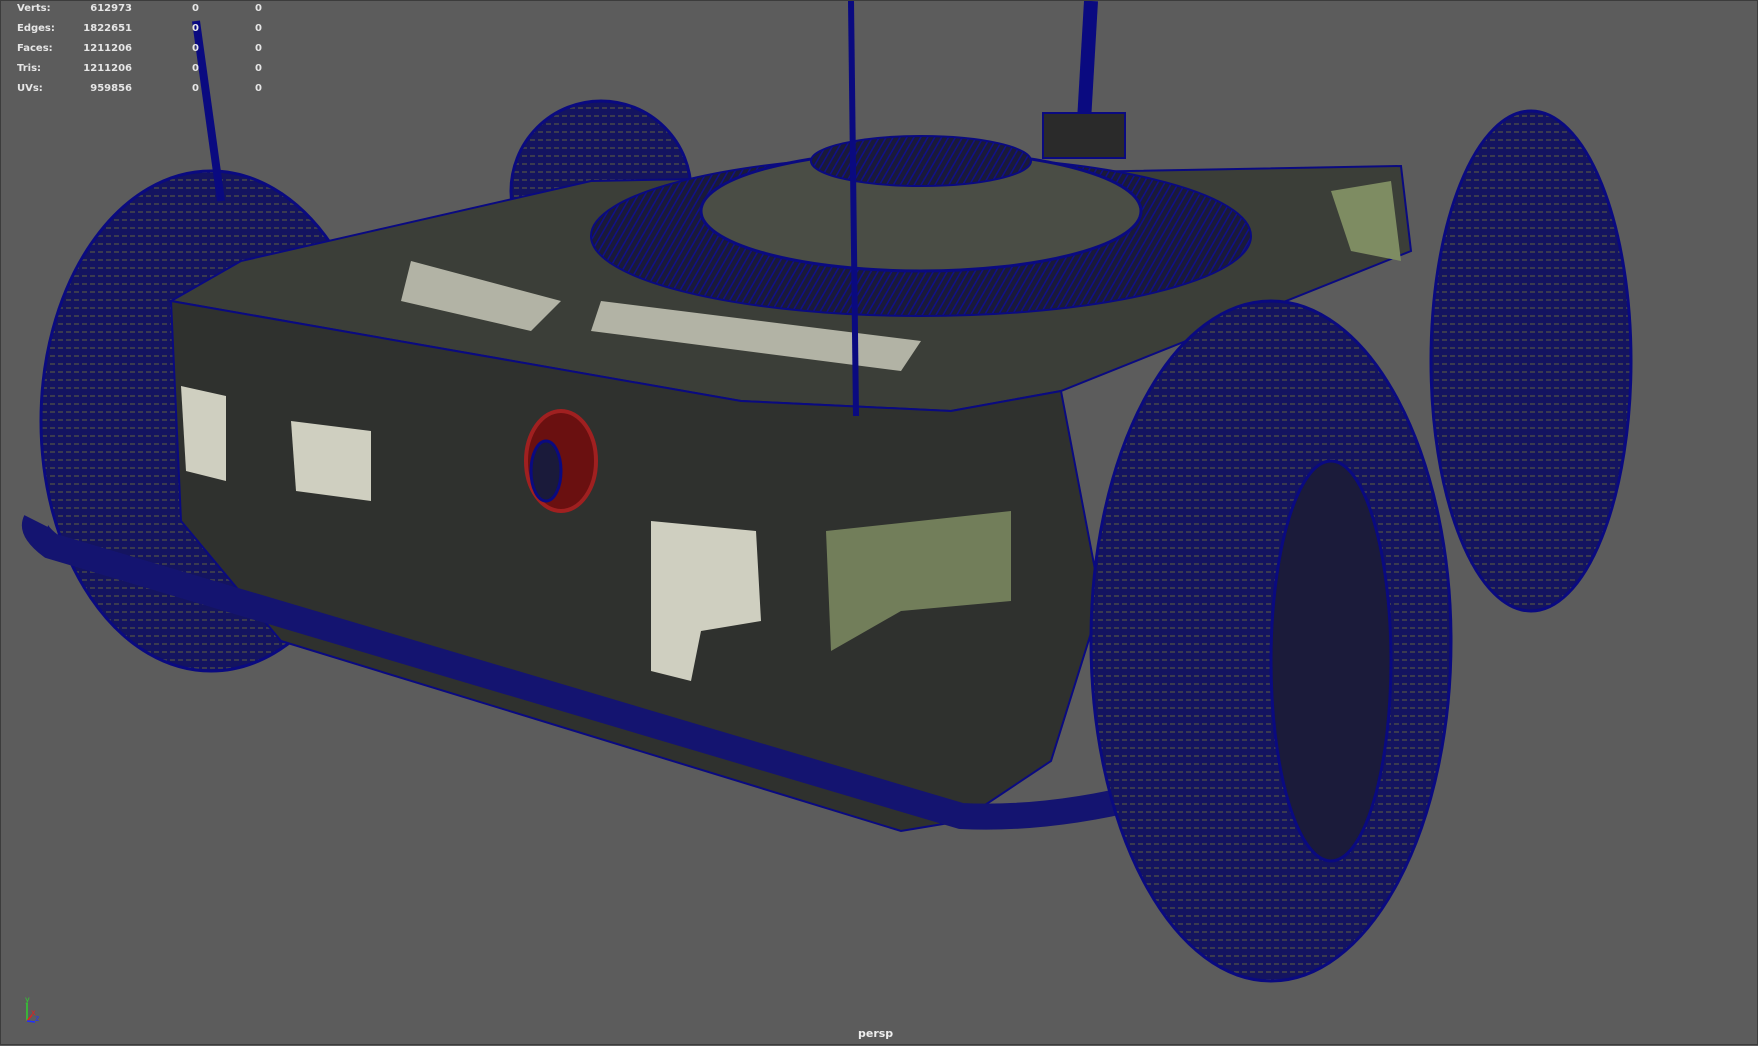 This screenshot has width=1758, height=1046. I want to click on axis-gizmo-icon: y x z, so click(32, 1009).